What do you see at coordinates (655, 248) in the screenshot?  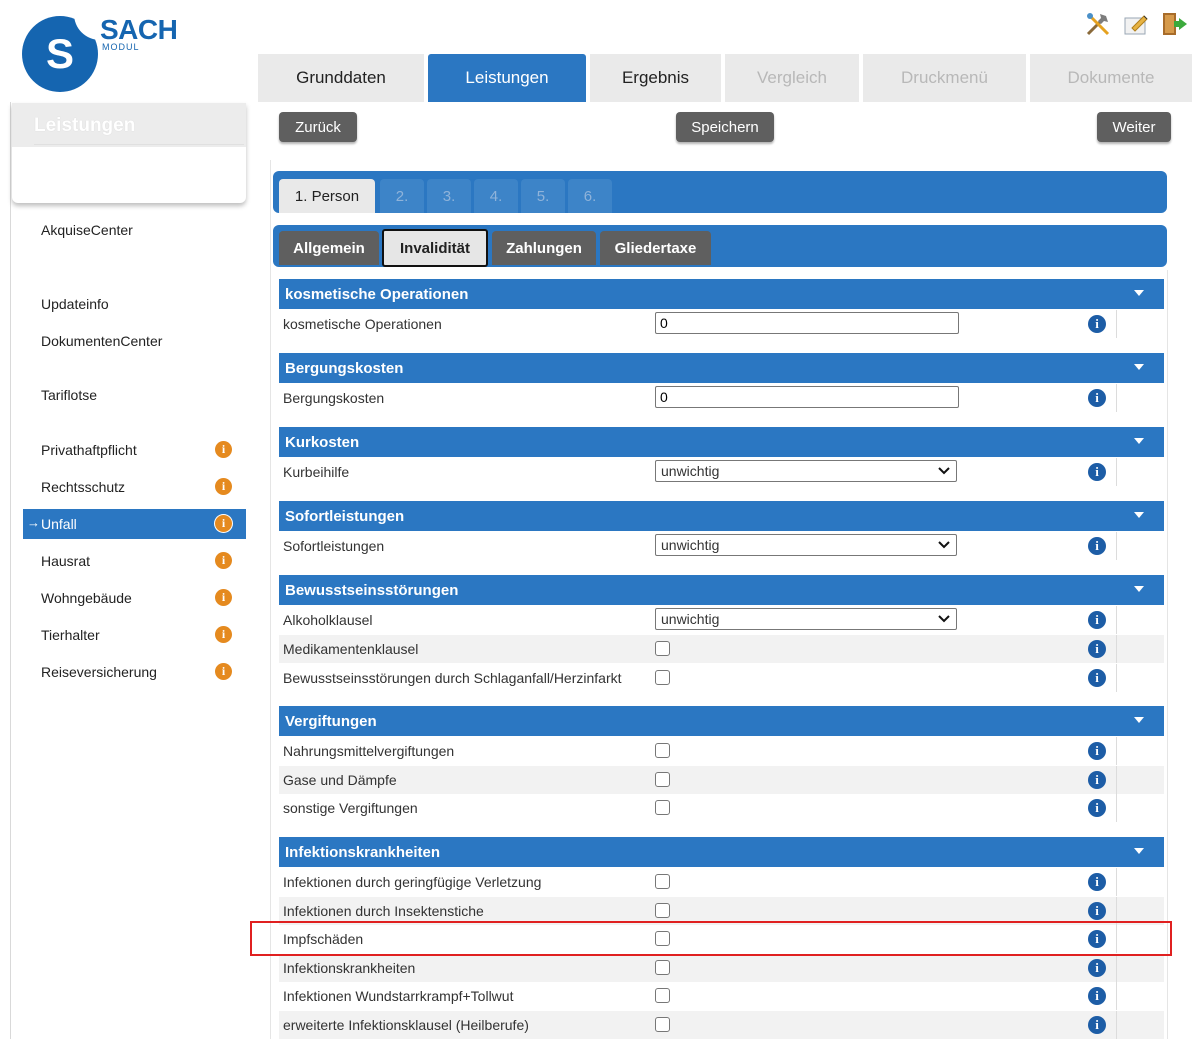 I see `tab-gliedertaxe: Gliedertaxe` at bounding box center [655, 248].